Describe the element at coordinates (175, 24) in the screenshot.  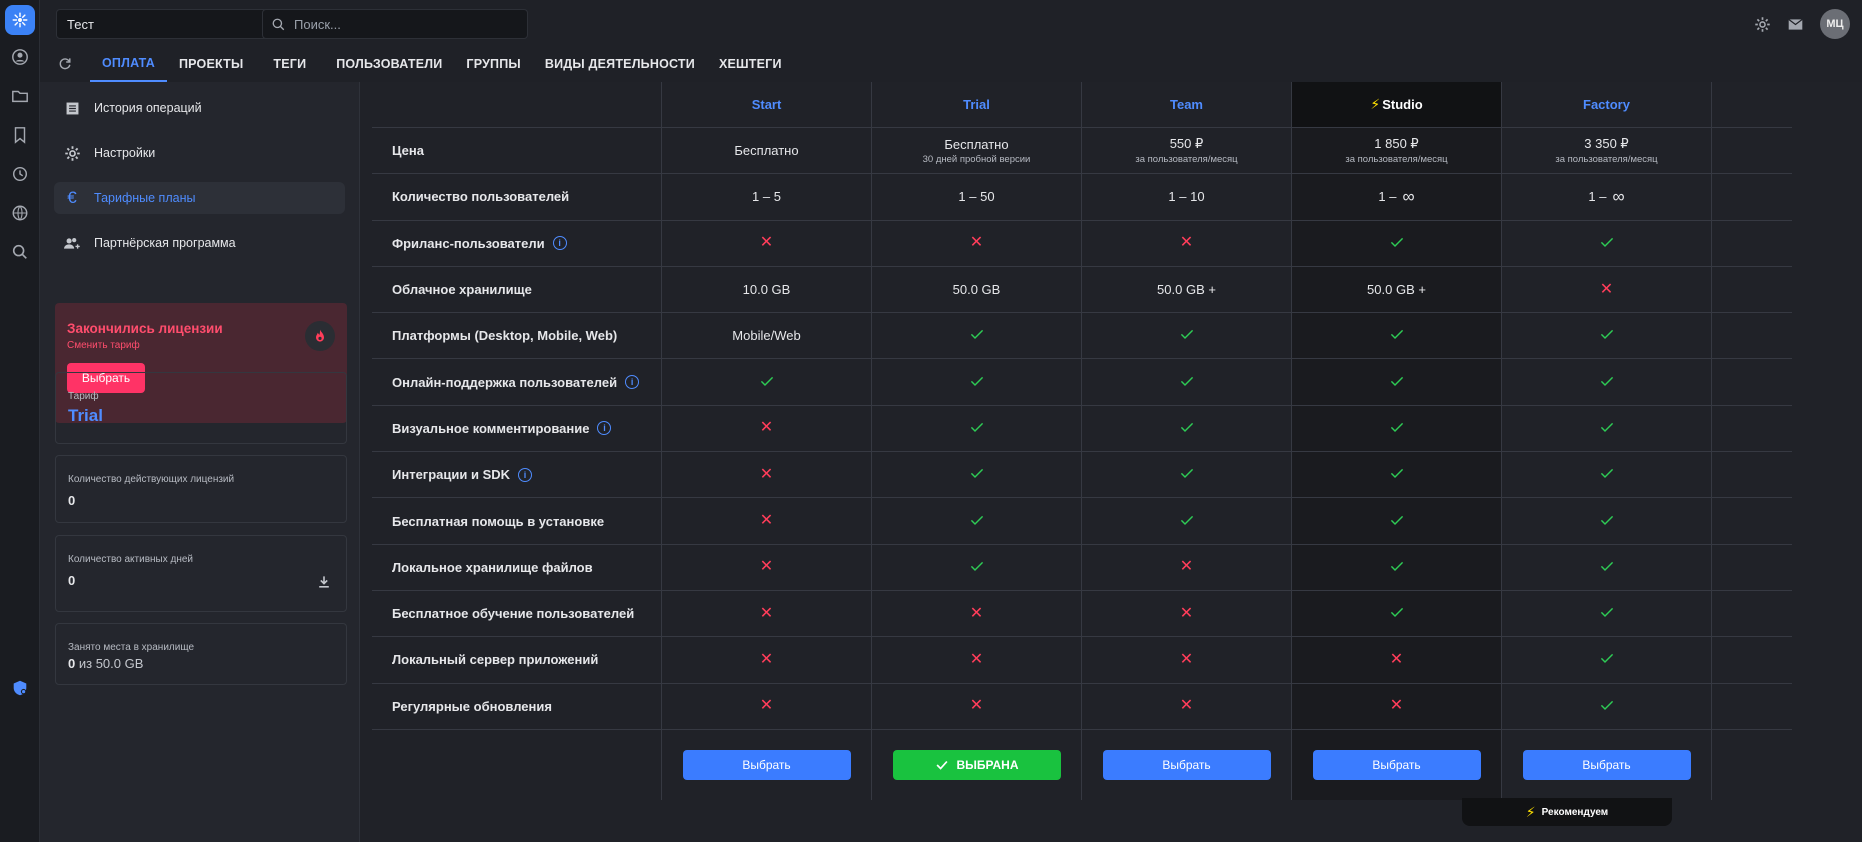
I see `workspace-select: Тест` at that location.